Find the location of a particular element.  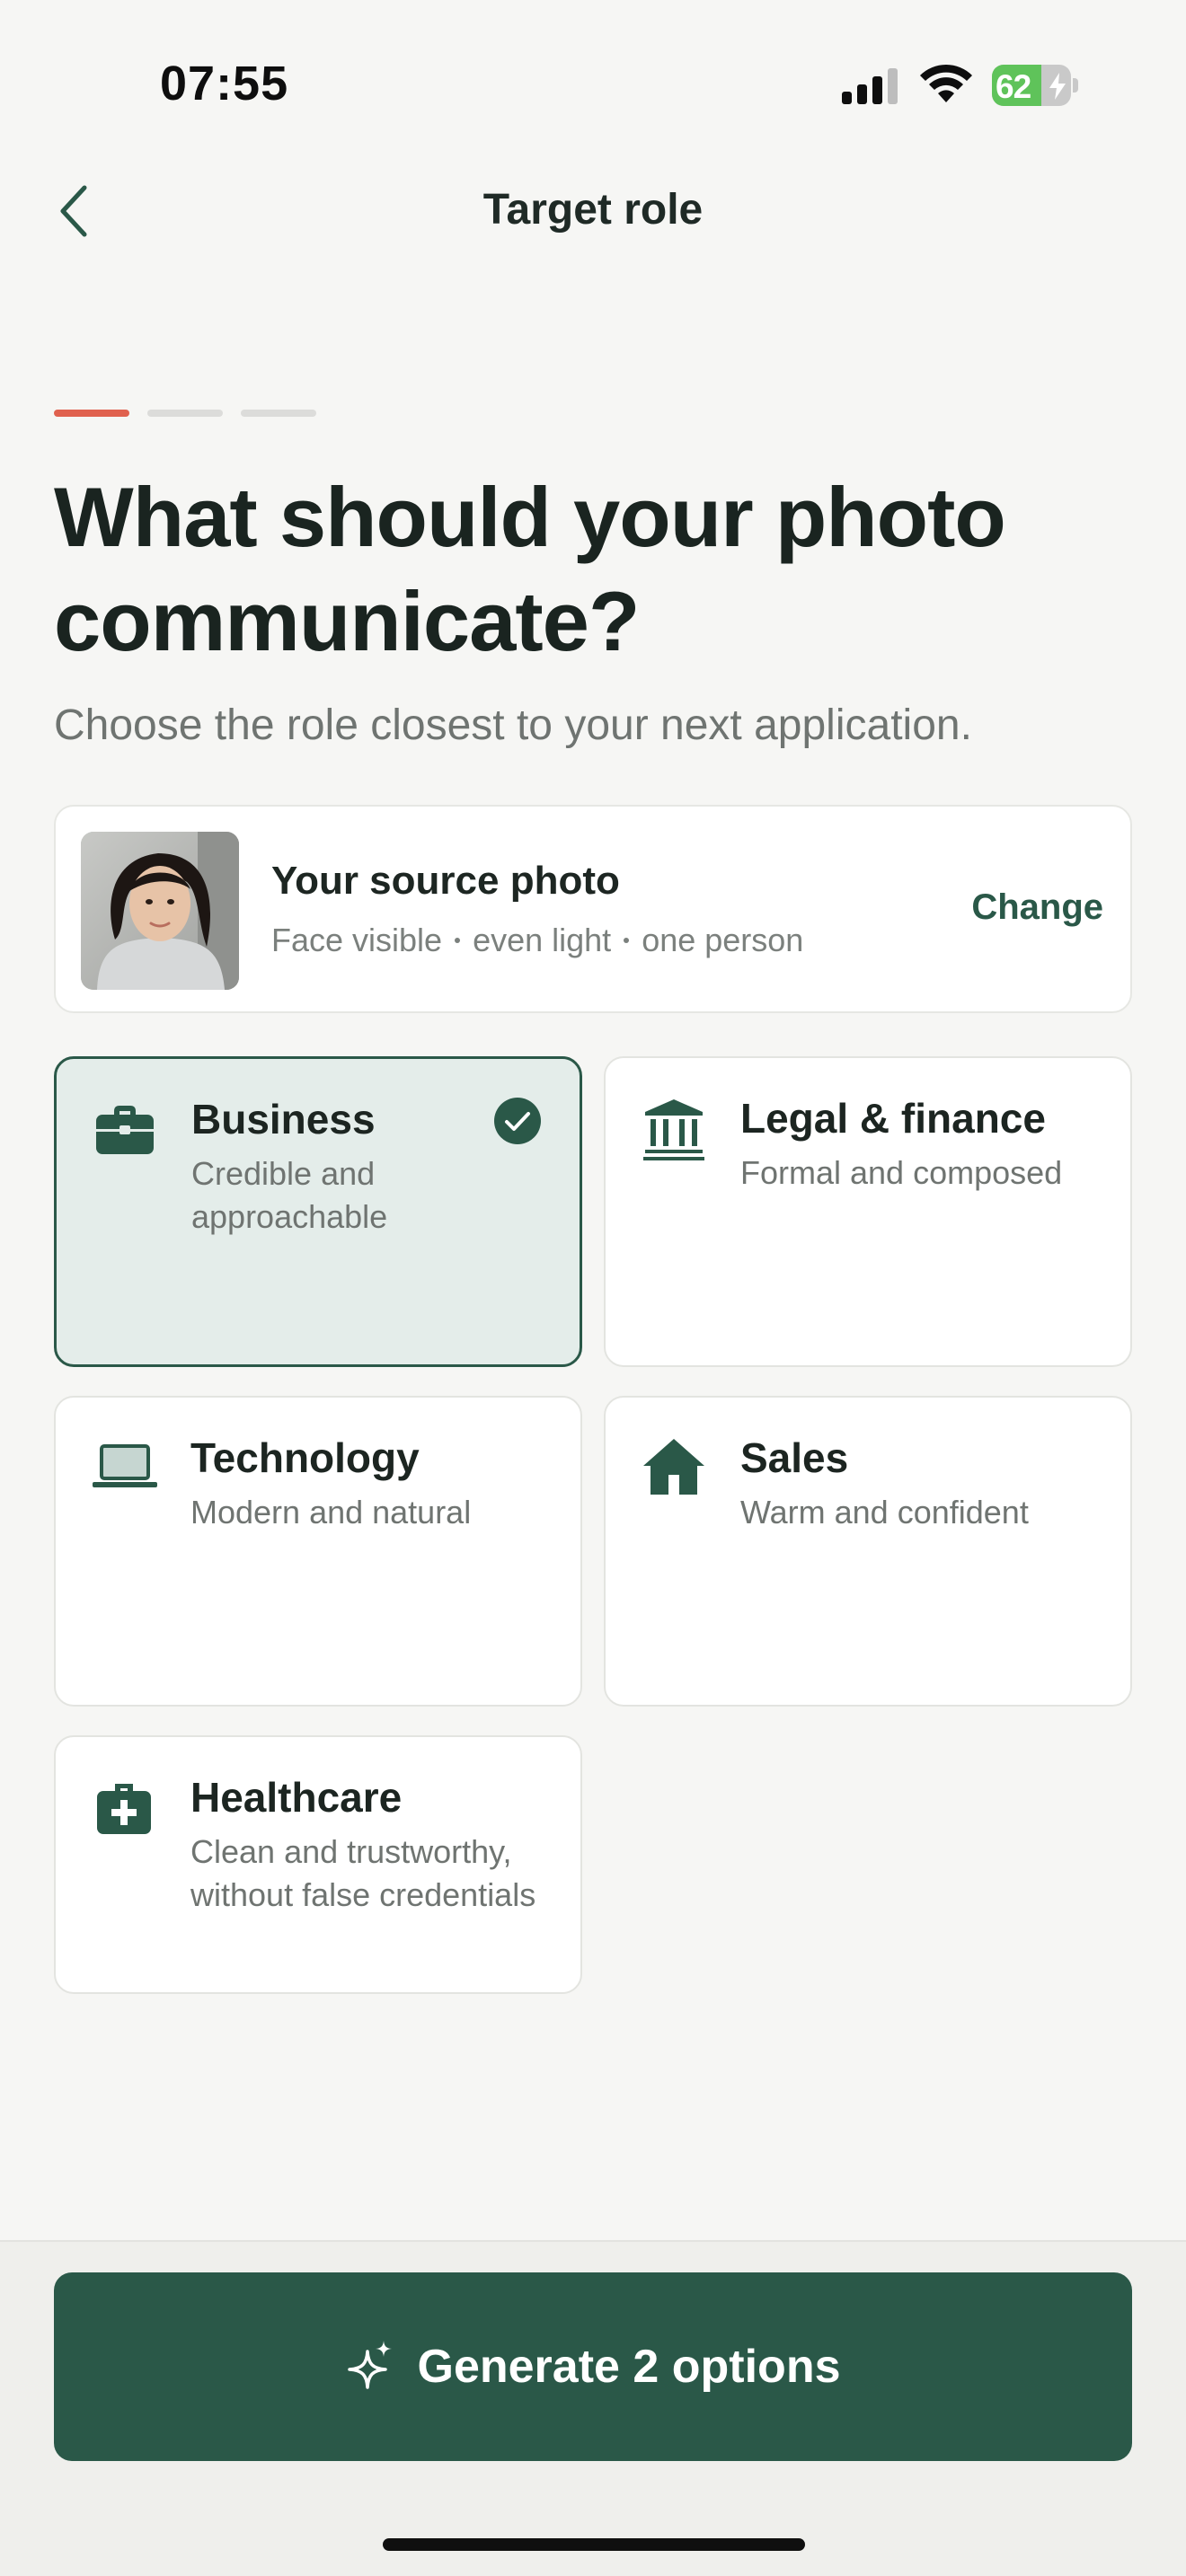

wifi-icon is located at coordinates (946, 83).